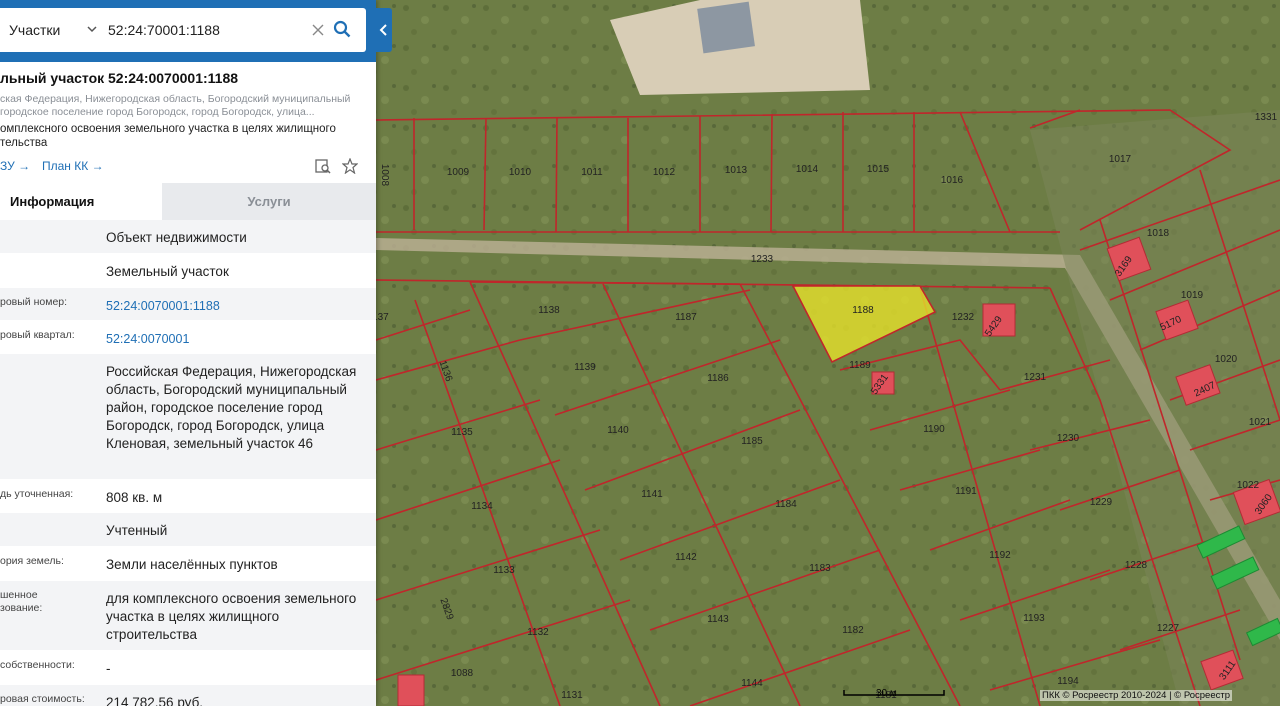 The height and width of the screenshot is (706, 1280). What do you see at coordinates (323, 166) in the screenshot?
I see `search-doc-icon` at bounding box center [323, 166].